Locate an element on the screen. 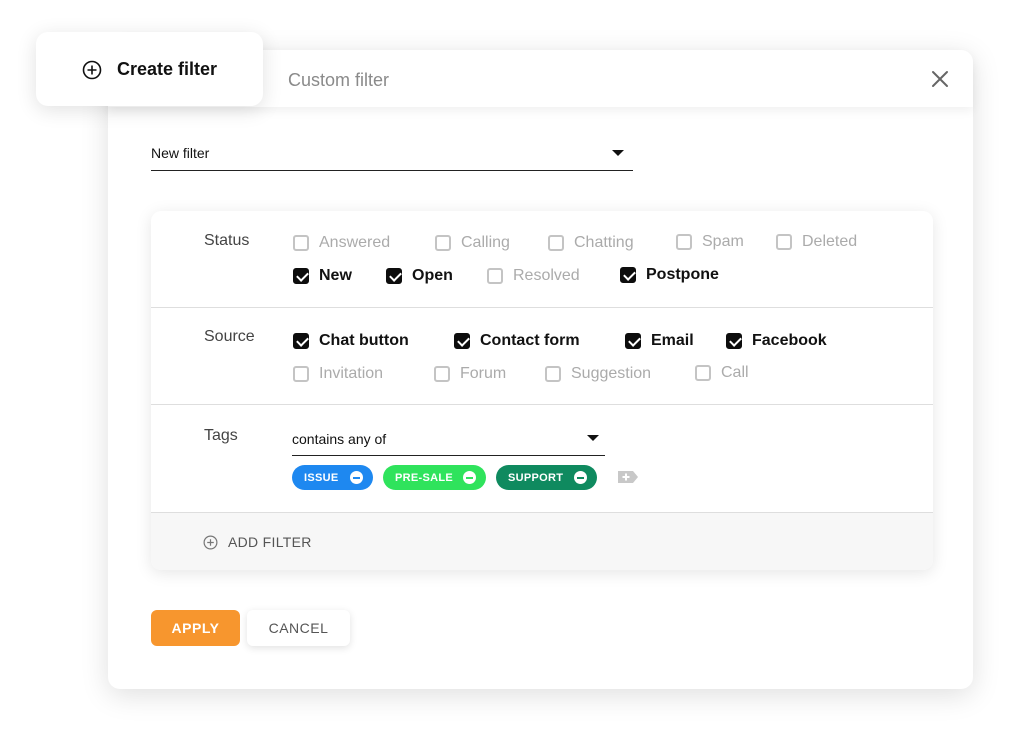 This screenshot has height=729, width=1009. source-facebook-checkbox: Facebook is located at coordinates (776, 341).